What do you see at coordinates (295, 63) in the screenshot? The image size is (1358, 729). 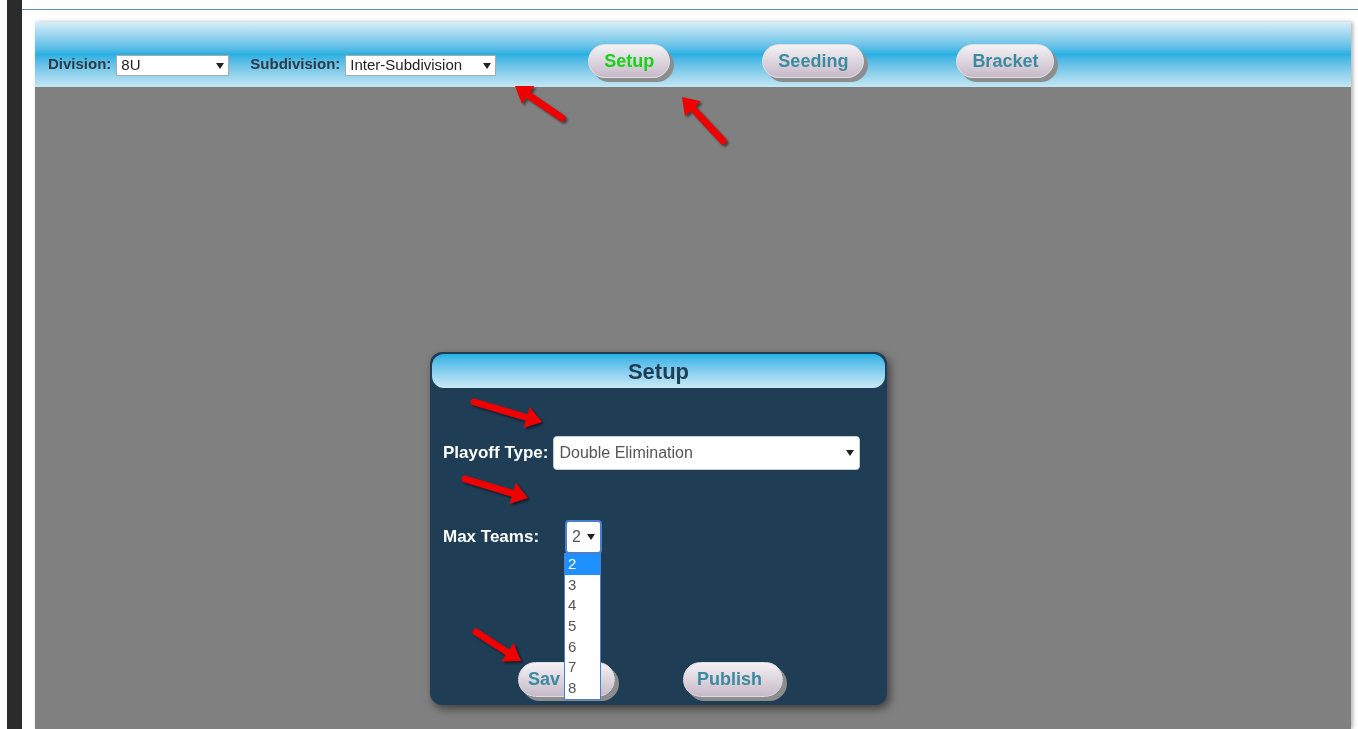 I see `subdivision-label: Subdivision:` at bounding box center [295, 63].